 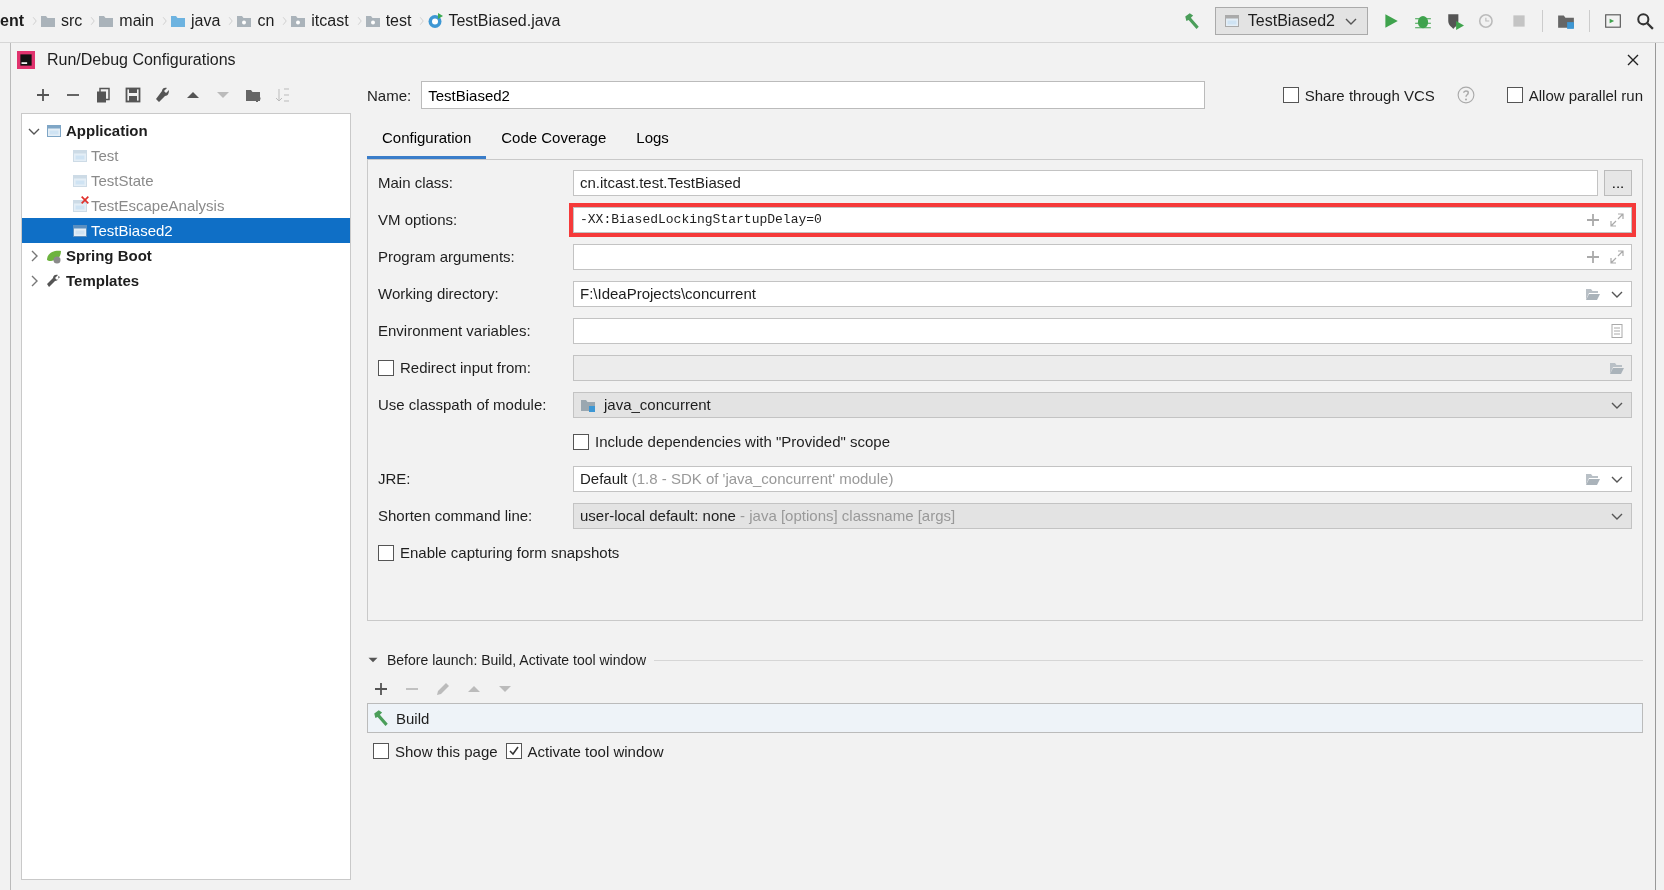 I want to click on search-icon, so click(x=1645, y=21).